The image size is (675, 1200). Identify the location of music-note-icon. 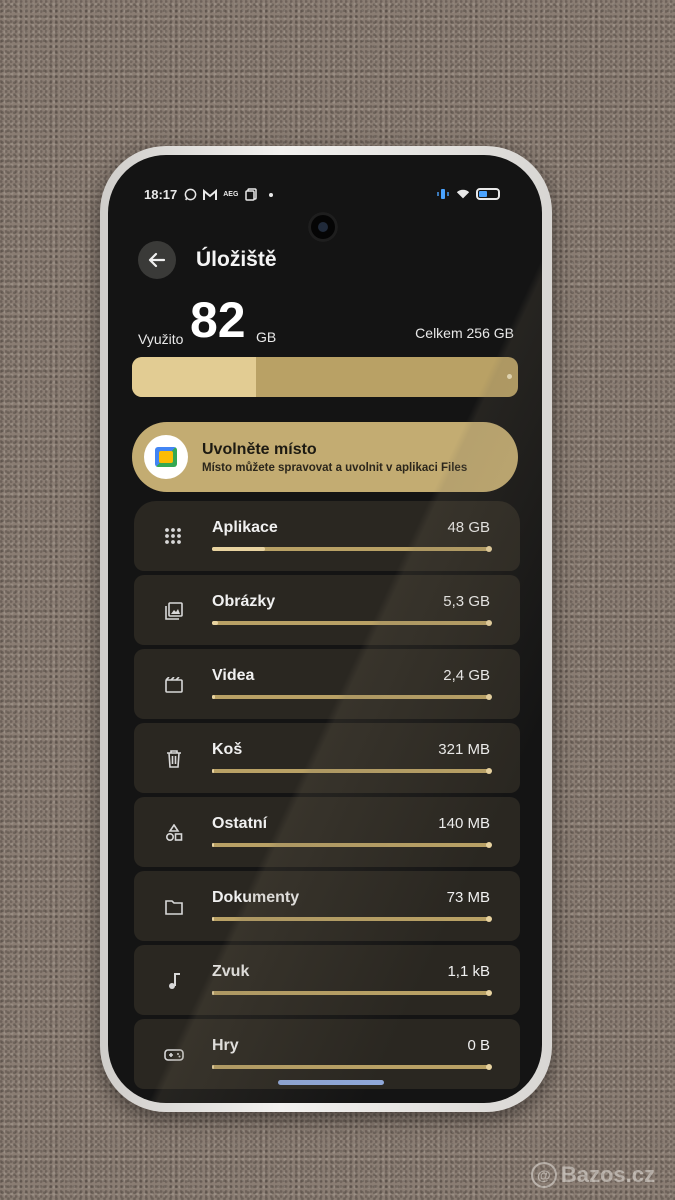
(174, 981).